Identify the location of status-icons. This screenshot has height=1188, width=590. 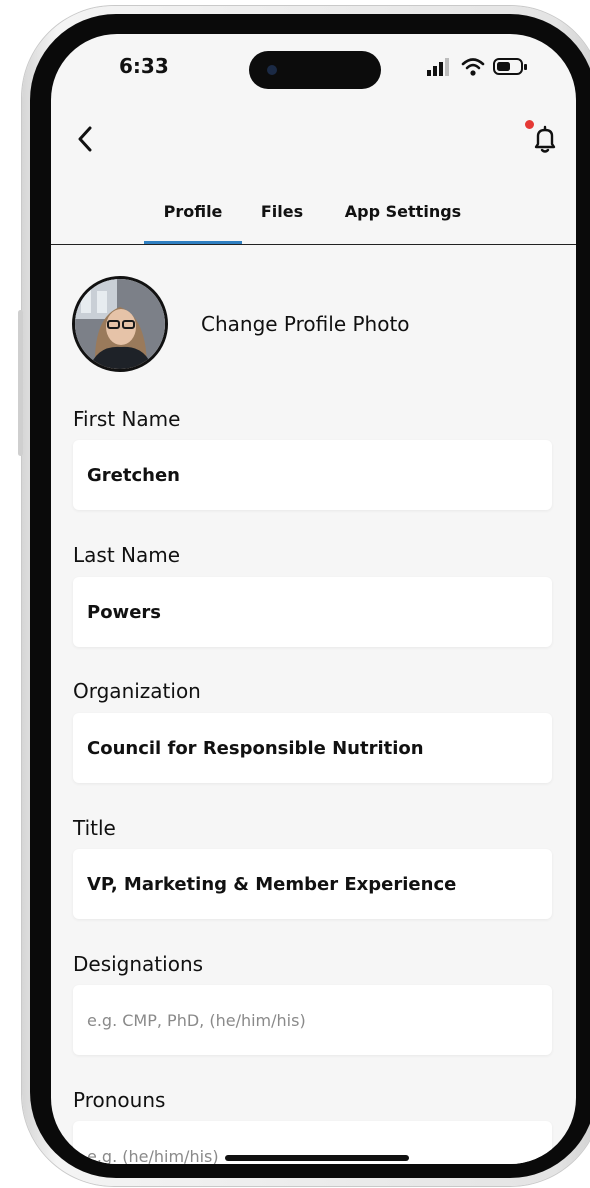
(482, 68).